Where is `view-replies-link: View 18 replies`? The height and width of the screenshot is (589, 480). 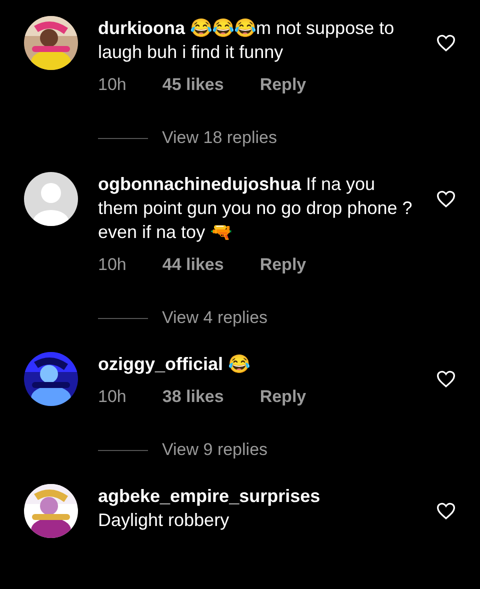 view-replies-link: View 18 replies is located at coordinates (219, 138).